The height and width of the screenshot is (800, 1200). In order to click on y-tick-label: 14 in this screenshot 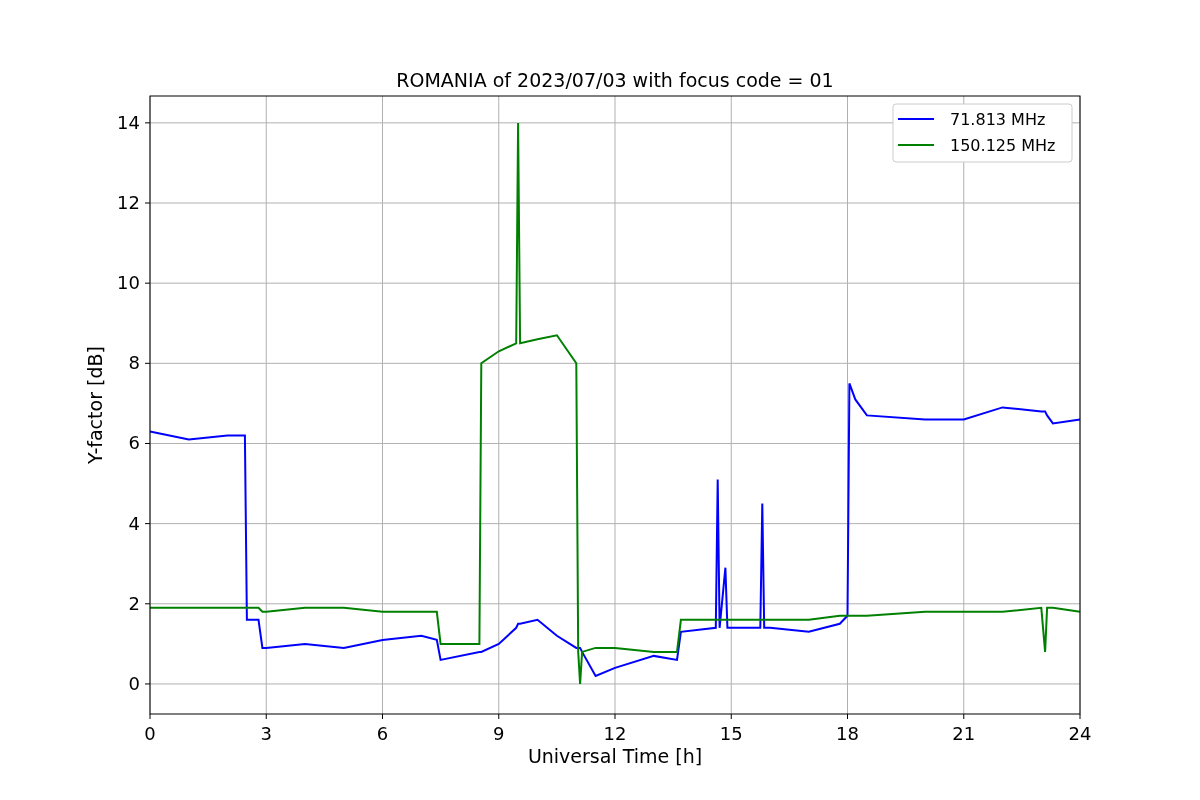, I will do `click(128, 122)`.